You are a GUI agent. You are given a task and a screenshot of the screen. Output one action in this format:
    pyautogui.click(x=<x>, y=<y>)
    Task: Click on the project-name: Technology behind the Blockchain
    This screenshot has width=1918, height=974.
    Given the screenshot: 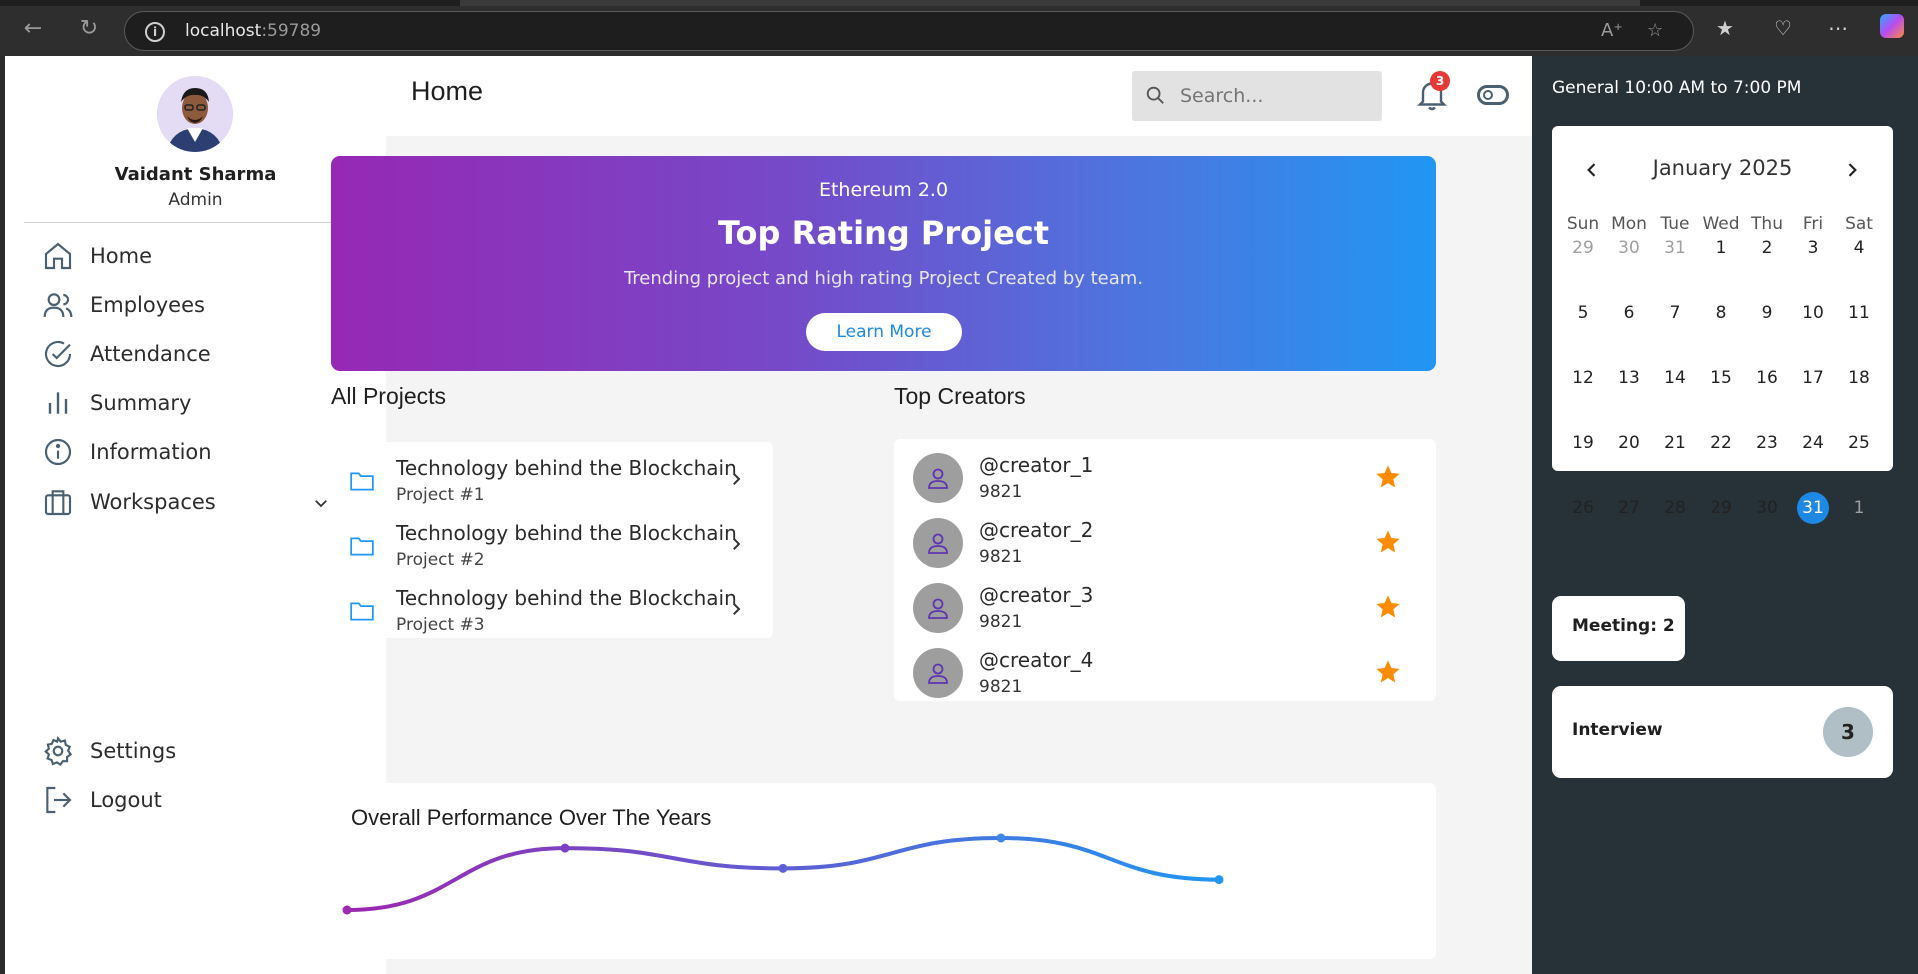 What is the action you would take?
    pyautogui.click(x=566, y=533)
    